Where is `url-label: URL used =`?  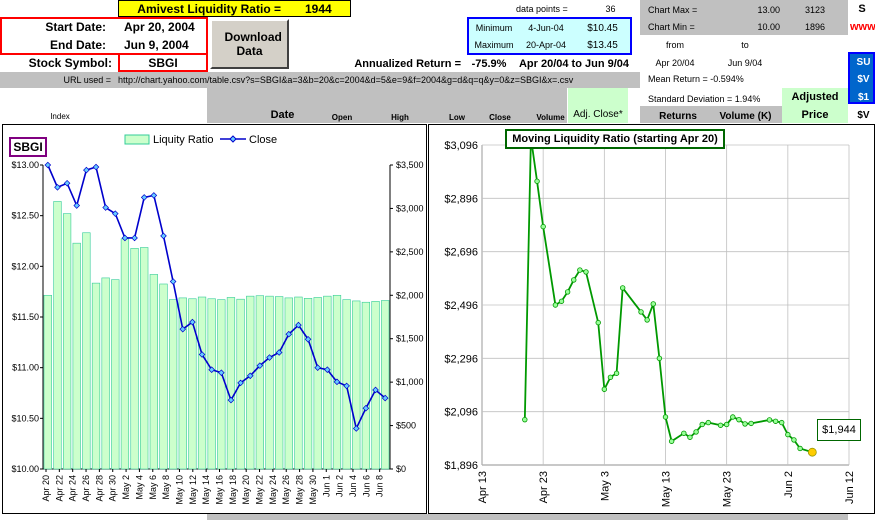 url-label: URL used = is located at coordinates (87, 80).